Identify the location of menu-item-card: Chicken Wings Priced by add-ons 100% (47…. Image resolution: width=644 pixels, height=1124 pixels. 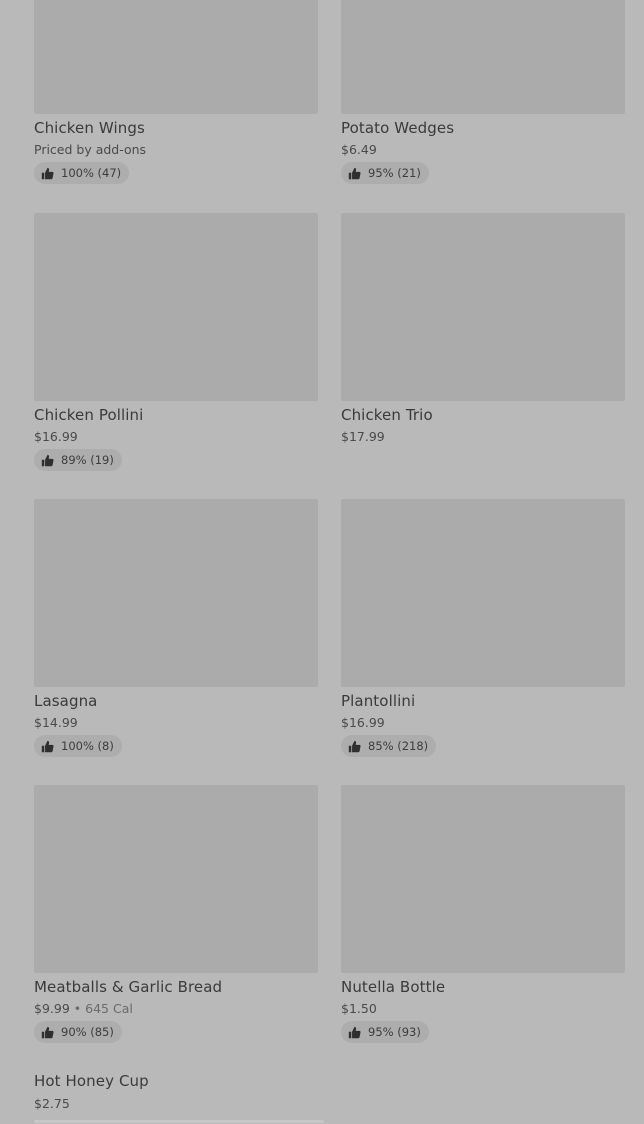
(176, 92).